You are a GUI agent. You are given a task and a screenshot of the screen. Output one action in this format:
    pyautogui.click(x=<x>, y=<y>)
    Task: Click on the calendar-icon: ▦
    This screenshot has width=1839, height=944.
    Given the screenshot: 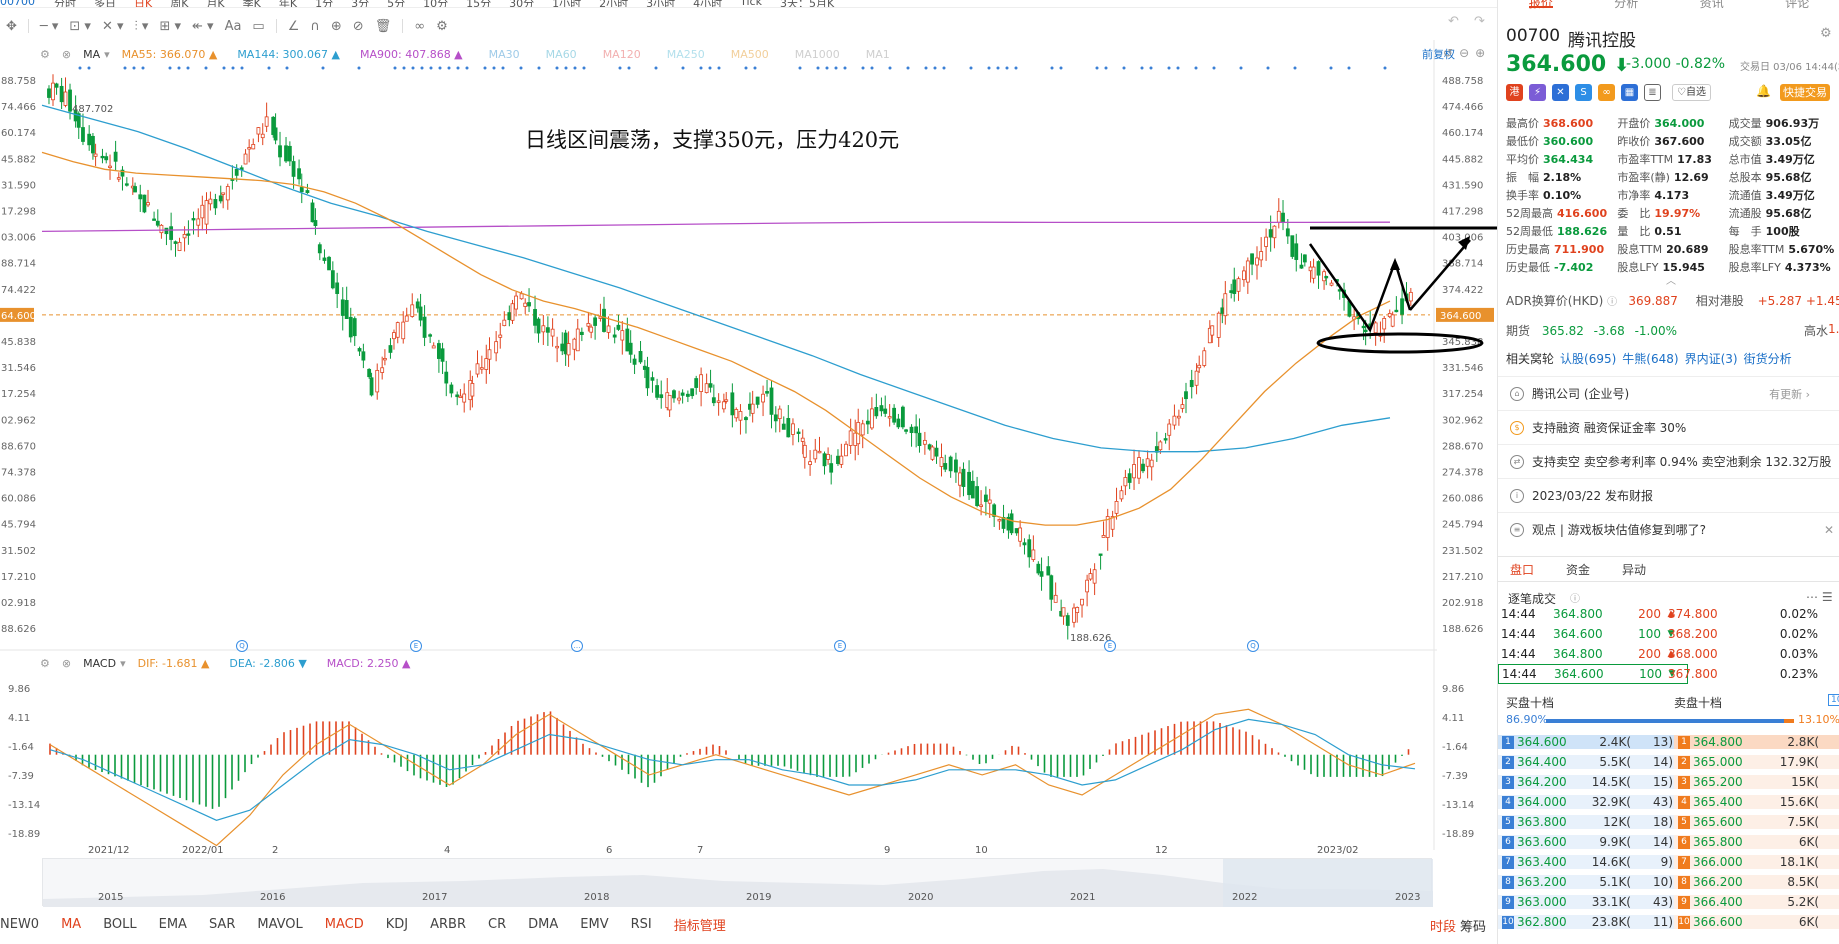 What is the action you would take?
    pyautogui.click(x=1629, y=92)
    